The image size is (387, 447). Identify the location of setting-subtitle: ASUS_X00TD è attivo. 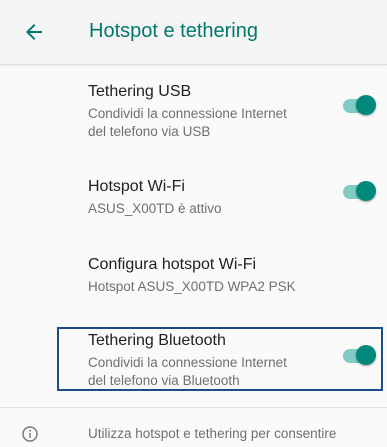
(155, 208).